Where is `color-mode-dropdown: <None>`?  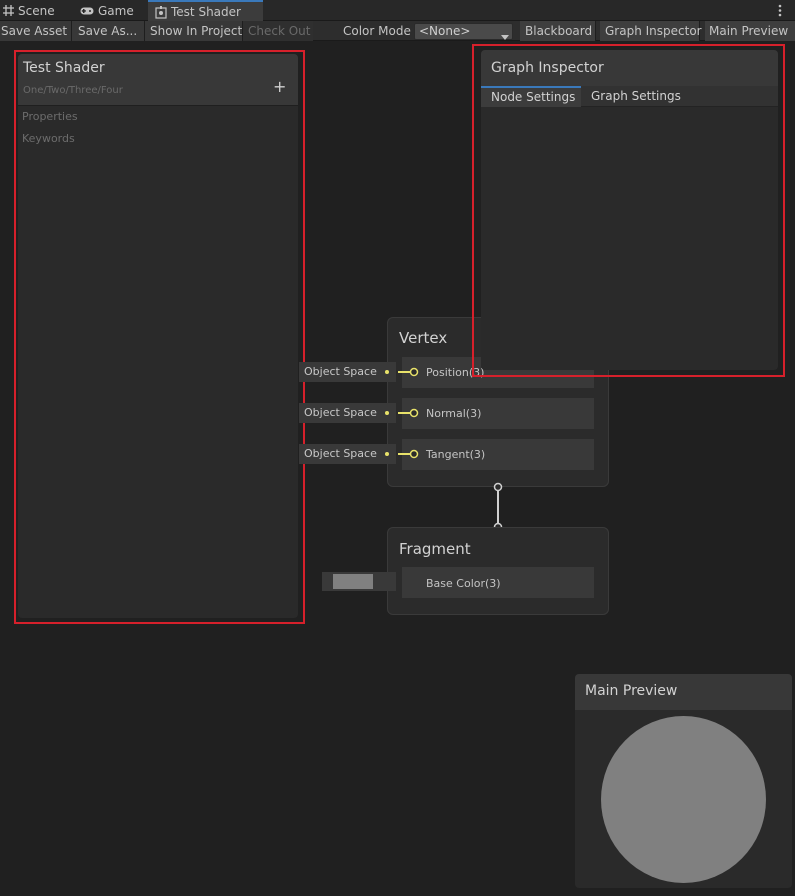 color-mode-dropdown: <None> is located at coordinates (463, 31).